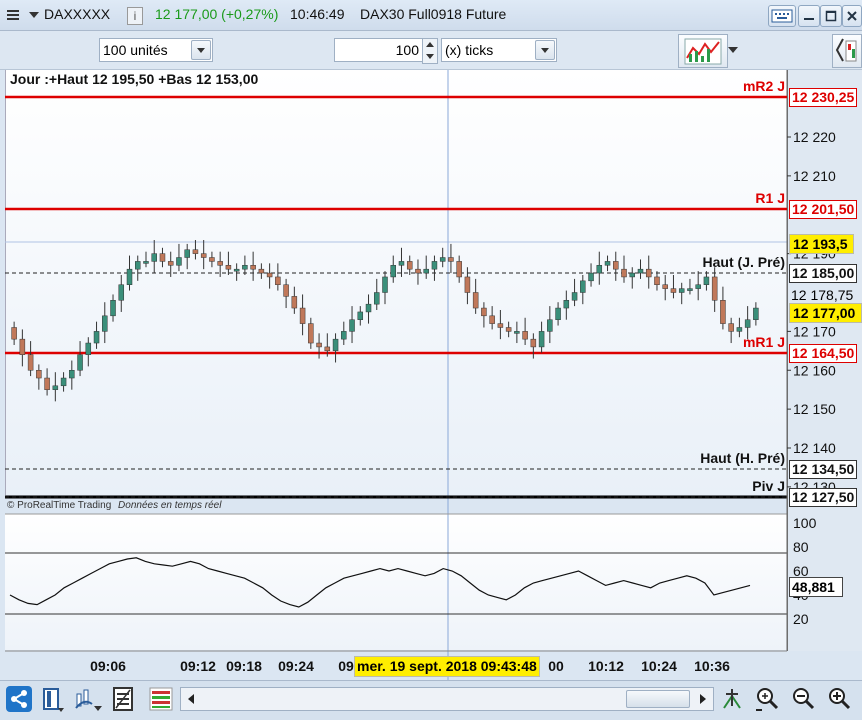 The image size is (862, 720). What do you see at coordinates (743, 262) in the screenshot?
I see `level-name-label: Haut (J. Pré)` at bounding box center [743, 262].